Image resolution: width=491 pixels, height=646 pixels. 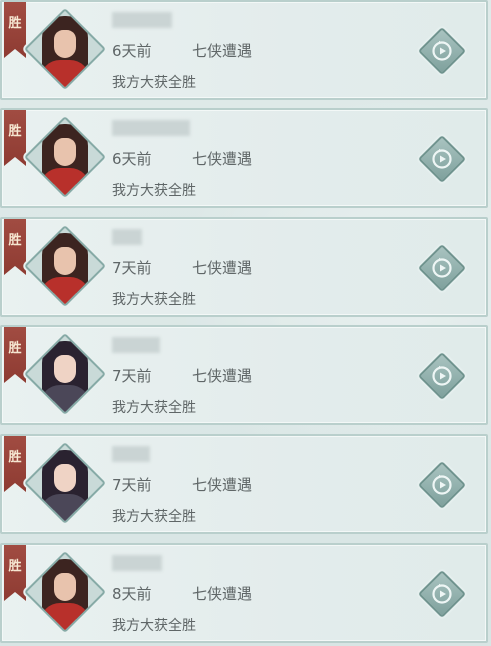 I want to click on battle-time: 8天前, so click(x=132, y=594).